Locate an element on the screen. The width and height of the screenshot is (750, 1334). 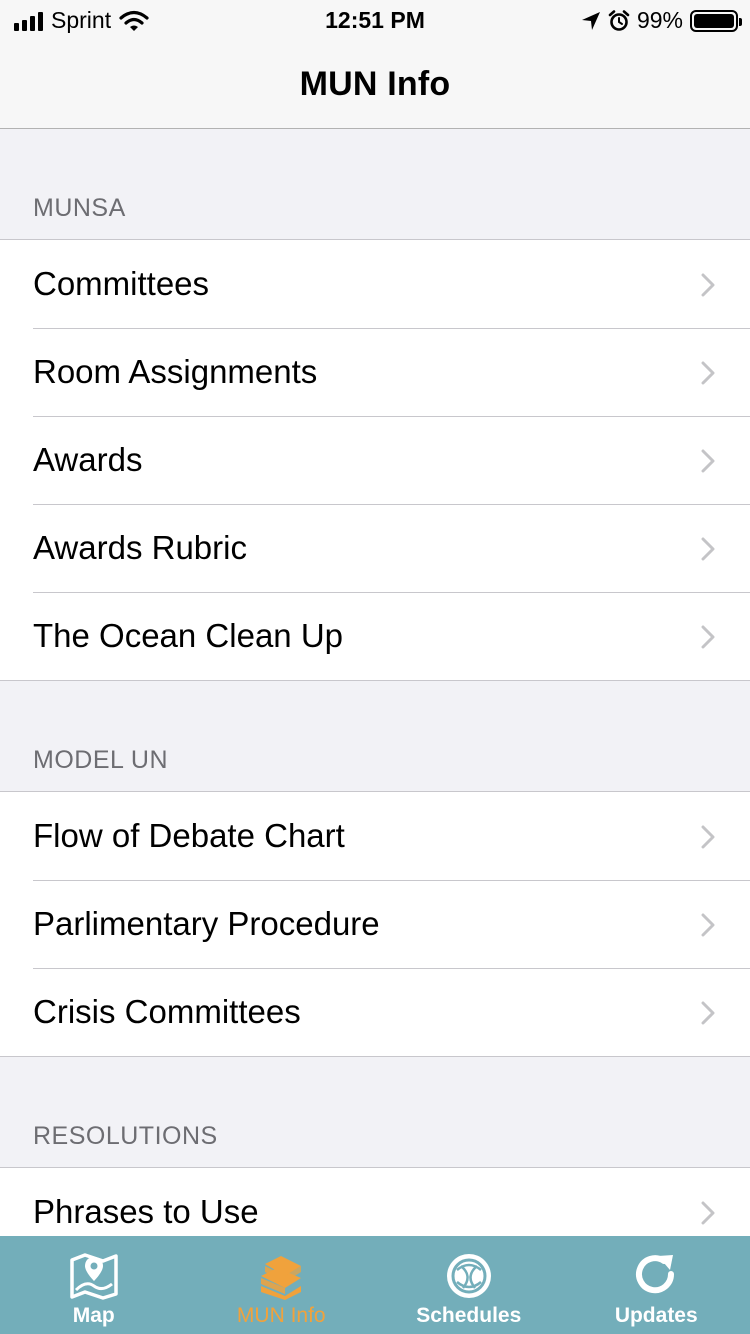
battery-percent: 99% is located at coordinates (659, 20).